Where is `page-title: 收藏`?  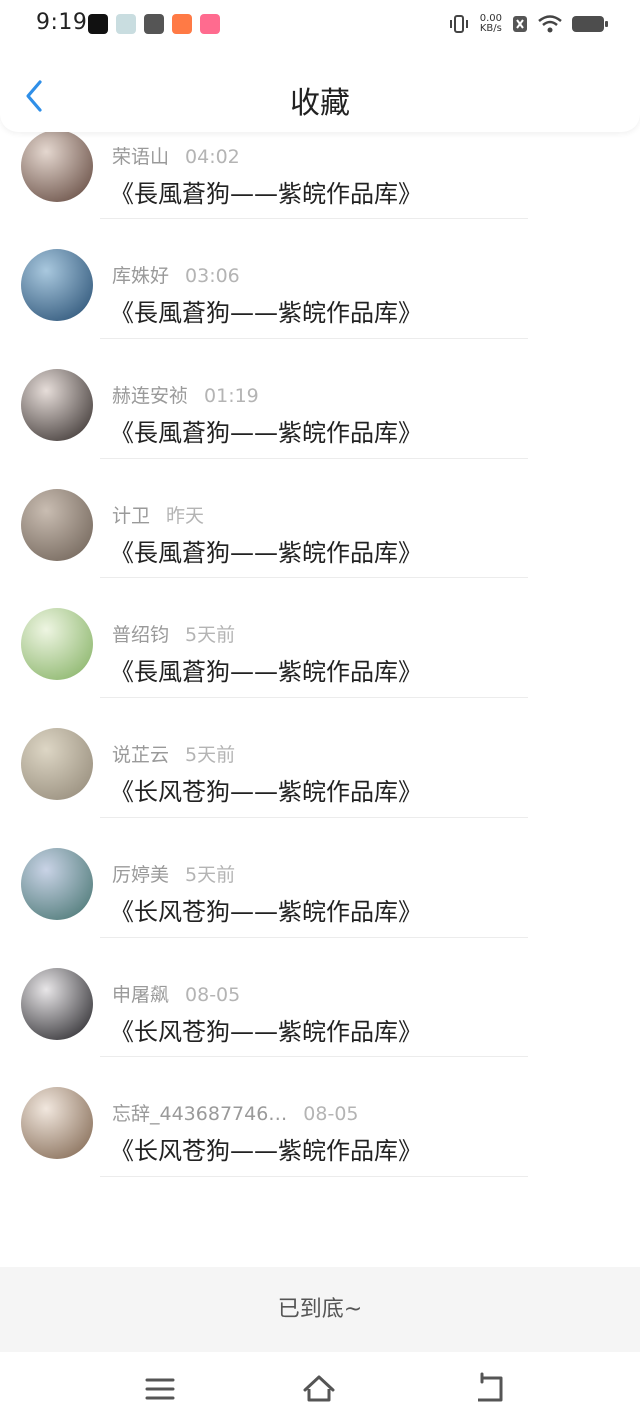
page-title: 收藏 is located at coordinates (320, 103).